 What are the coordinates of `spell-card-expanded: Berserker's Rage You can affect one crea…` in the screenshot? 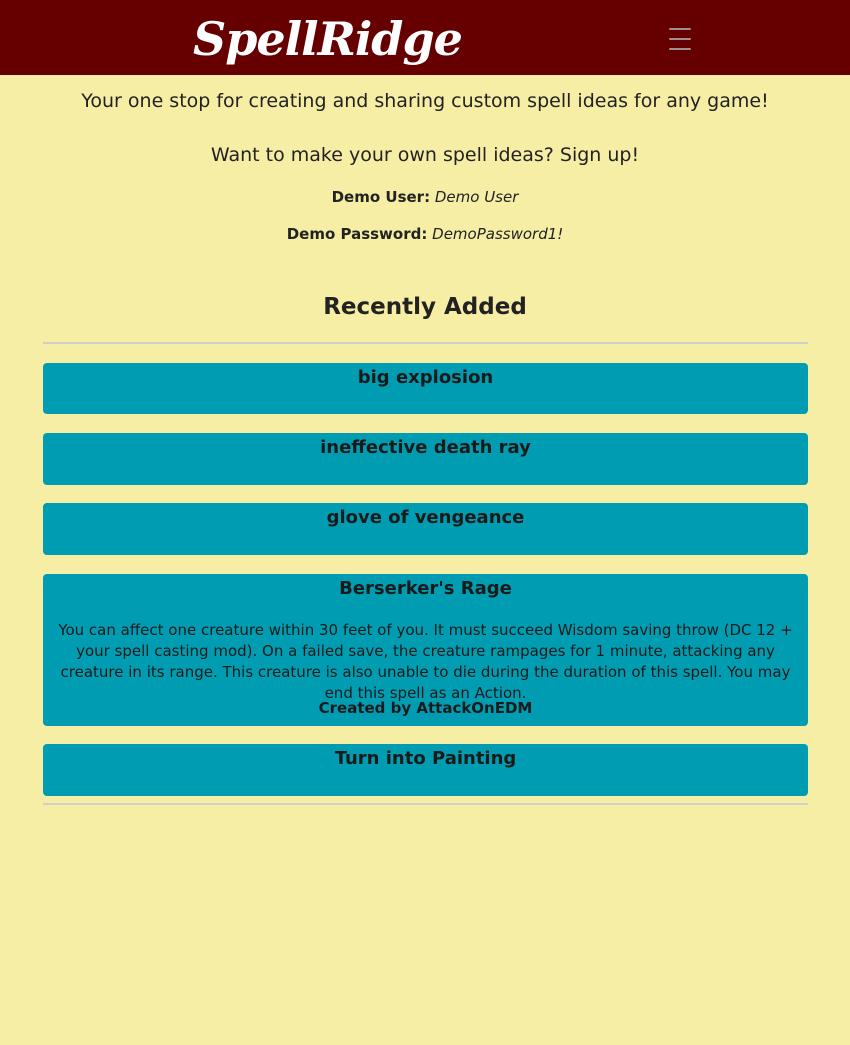 It's located at (425, 650).